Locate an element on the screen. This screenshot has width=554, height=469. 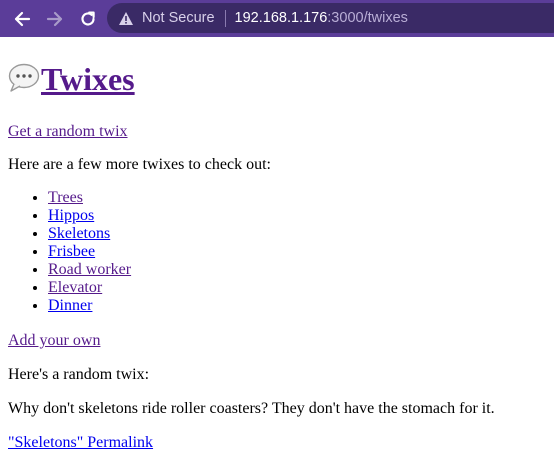
twix-link: Frisbee is located at coordinates (71, 251).